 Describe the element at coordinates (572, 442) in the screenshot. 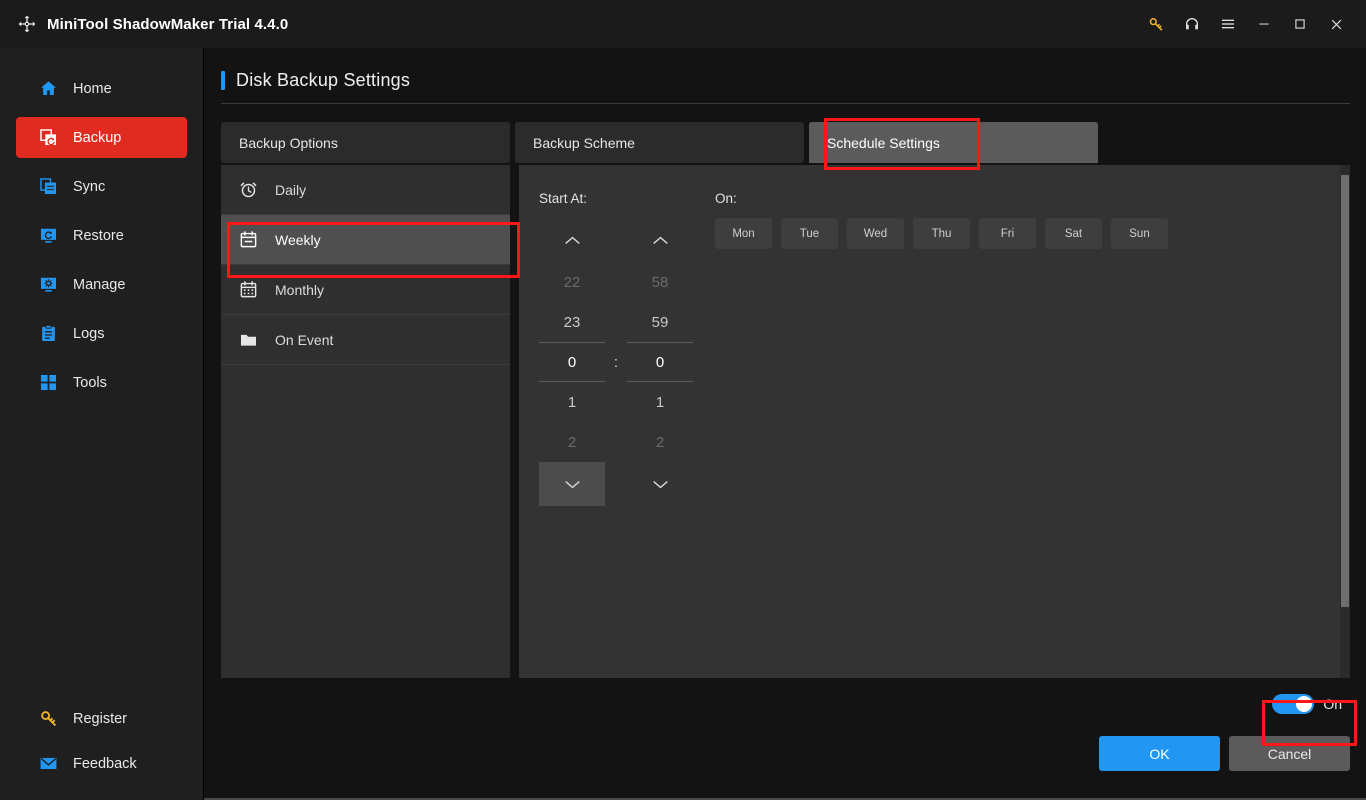

I see `hour-option: 2` at that location.